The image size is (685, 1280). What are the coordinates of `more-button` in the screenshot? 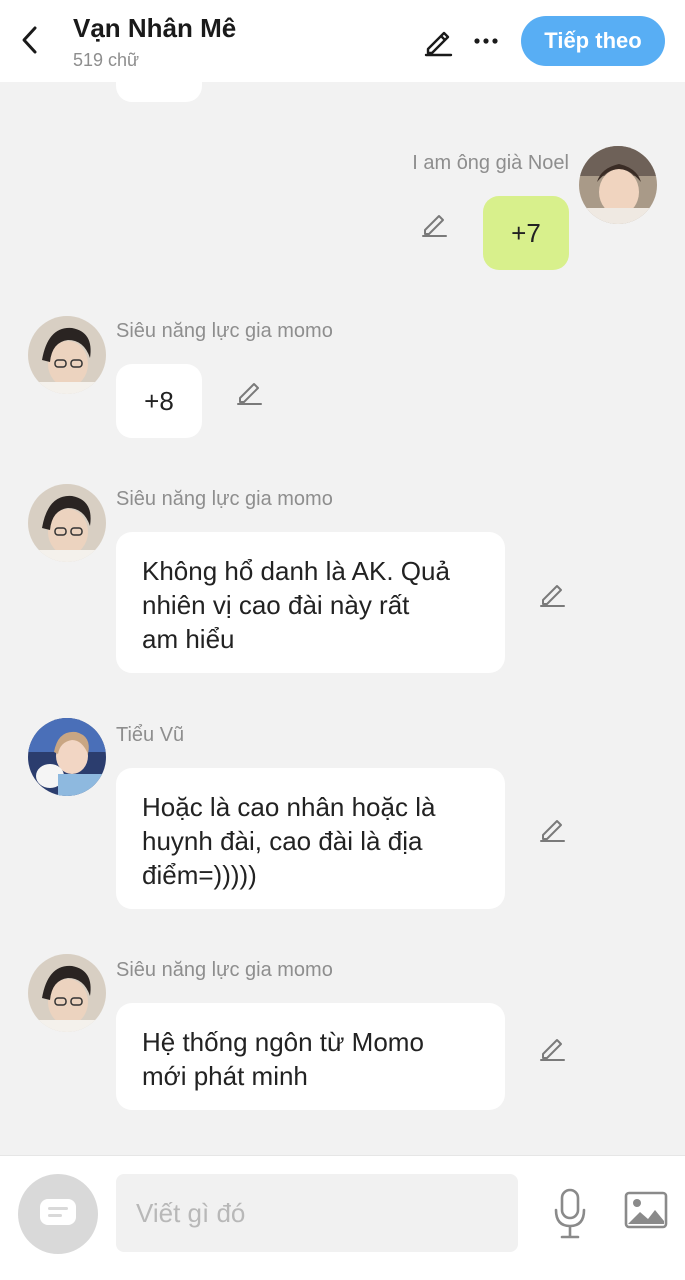 It's located at (486, 41).